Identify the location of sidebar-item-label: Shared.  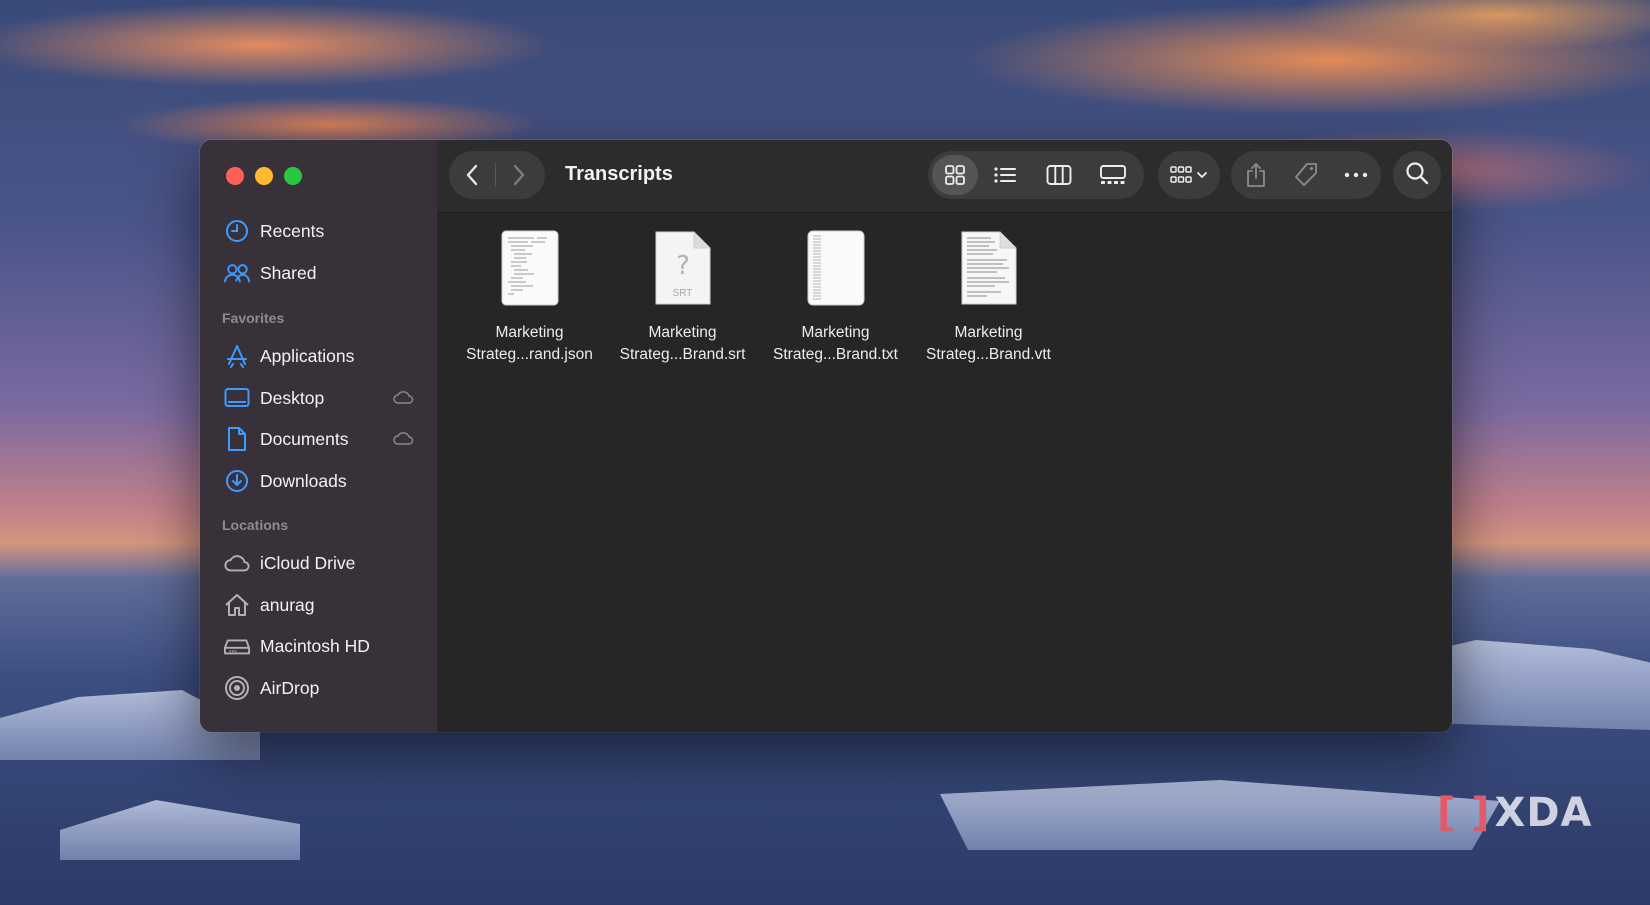
(288, 272).